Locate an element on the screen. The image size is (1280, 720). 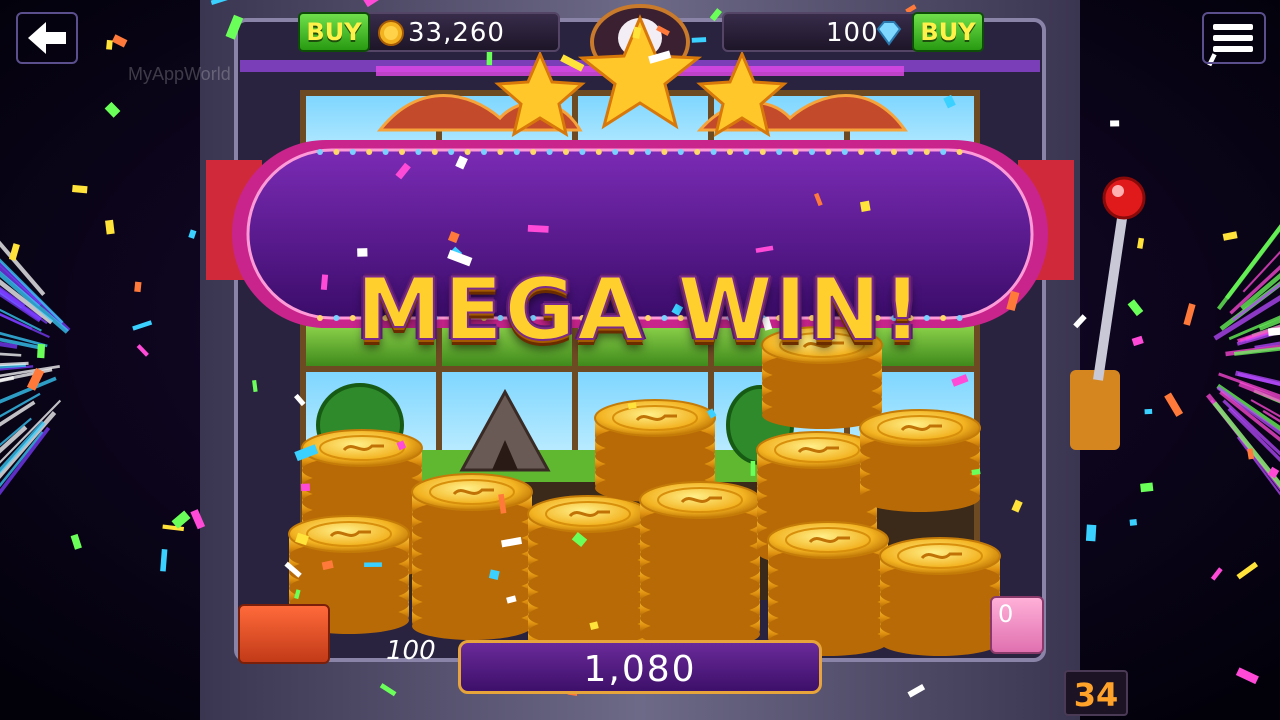
buy-coins-button: BUY is located at coordinates (334, 32).